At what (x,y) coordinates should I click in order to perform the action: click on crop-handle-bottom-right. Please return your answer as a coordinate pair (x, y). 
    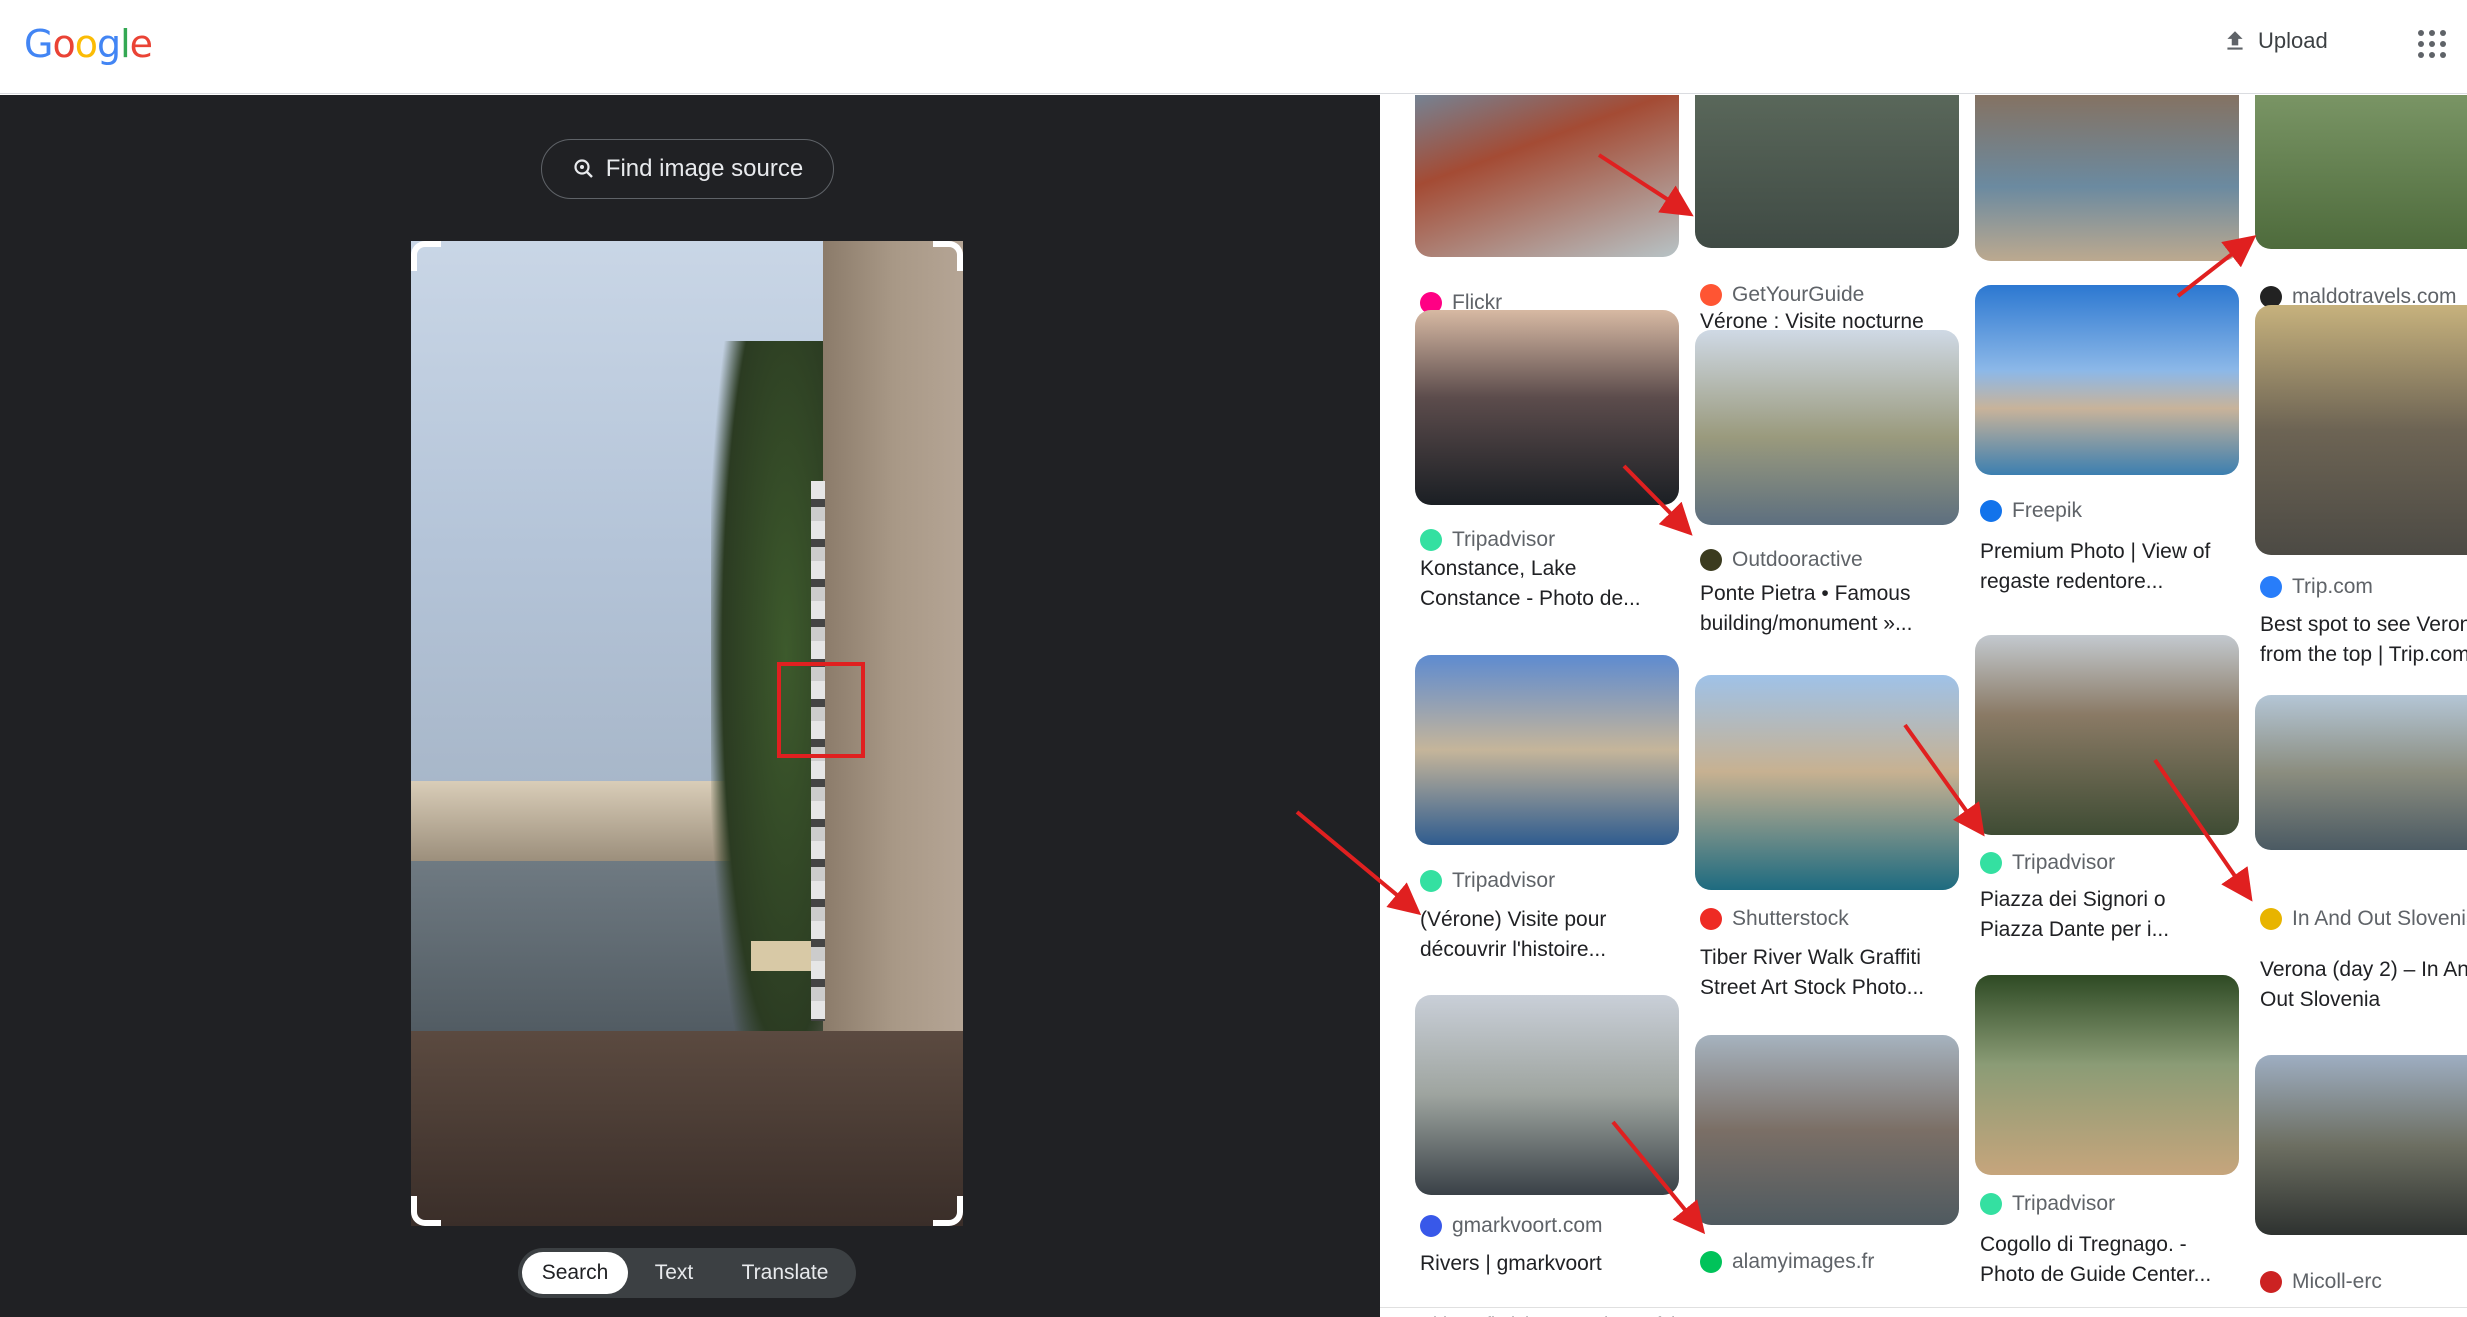
    Looking at the image, I should click on (948, 1211).